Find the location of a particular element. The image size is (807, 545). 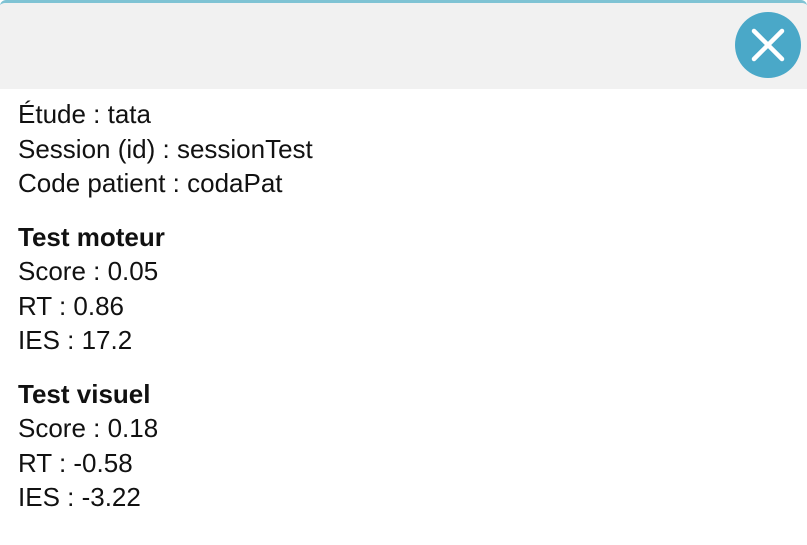

study-label: Étude : tata is located at coordinates (84, 114).